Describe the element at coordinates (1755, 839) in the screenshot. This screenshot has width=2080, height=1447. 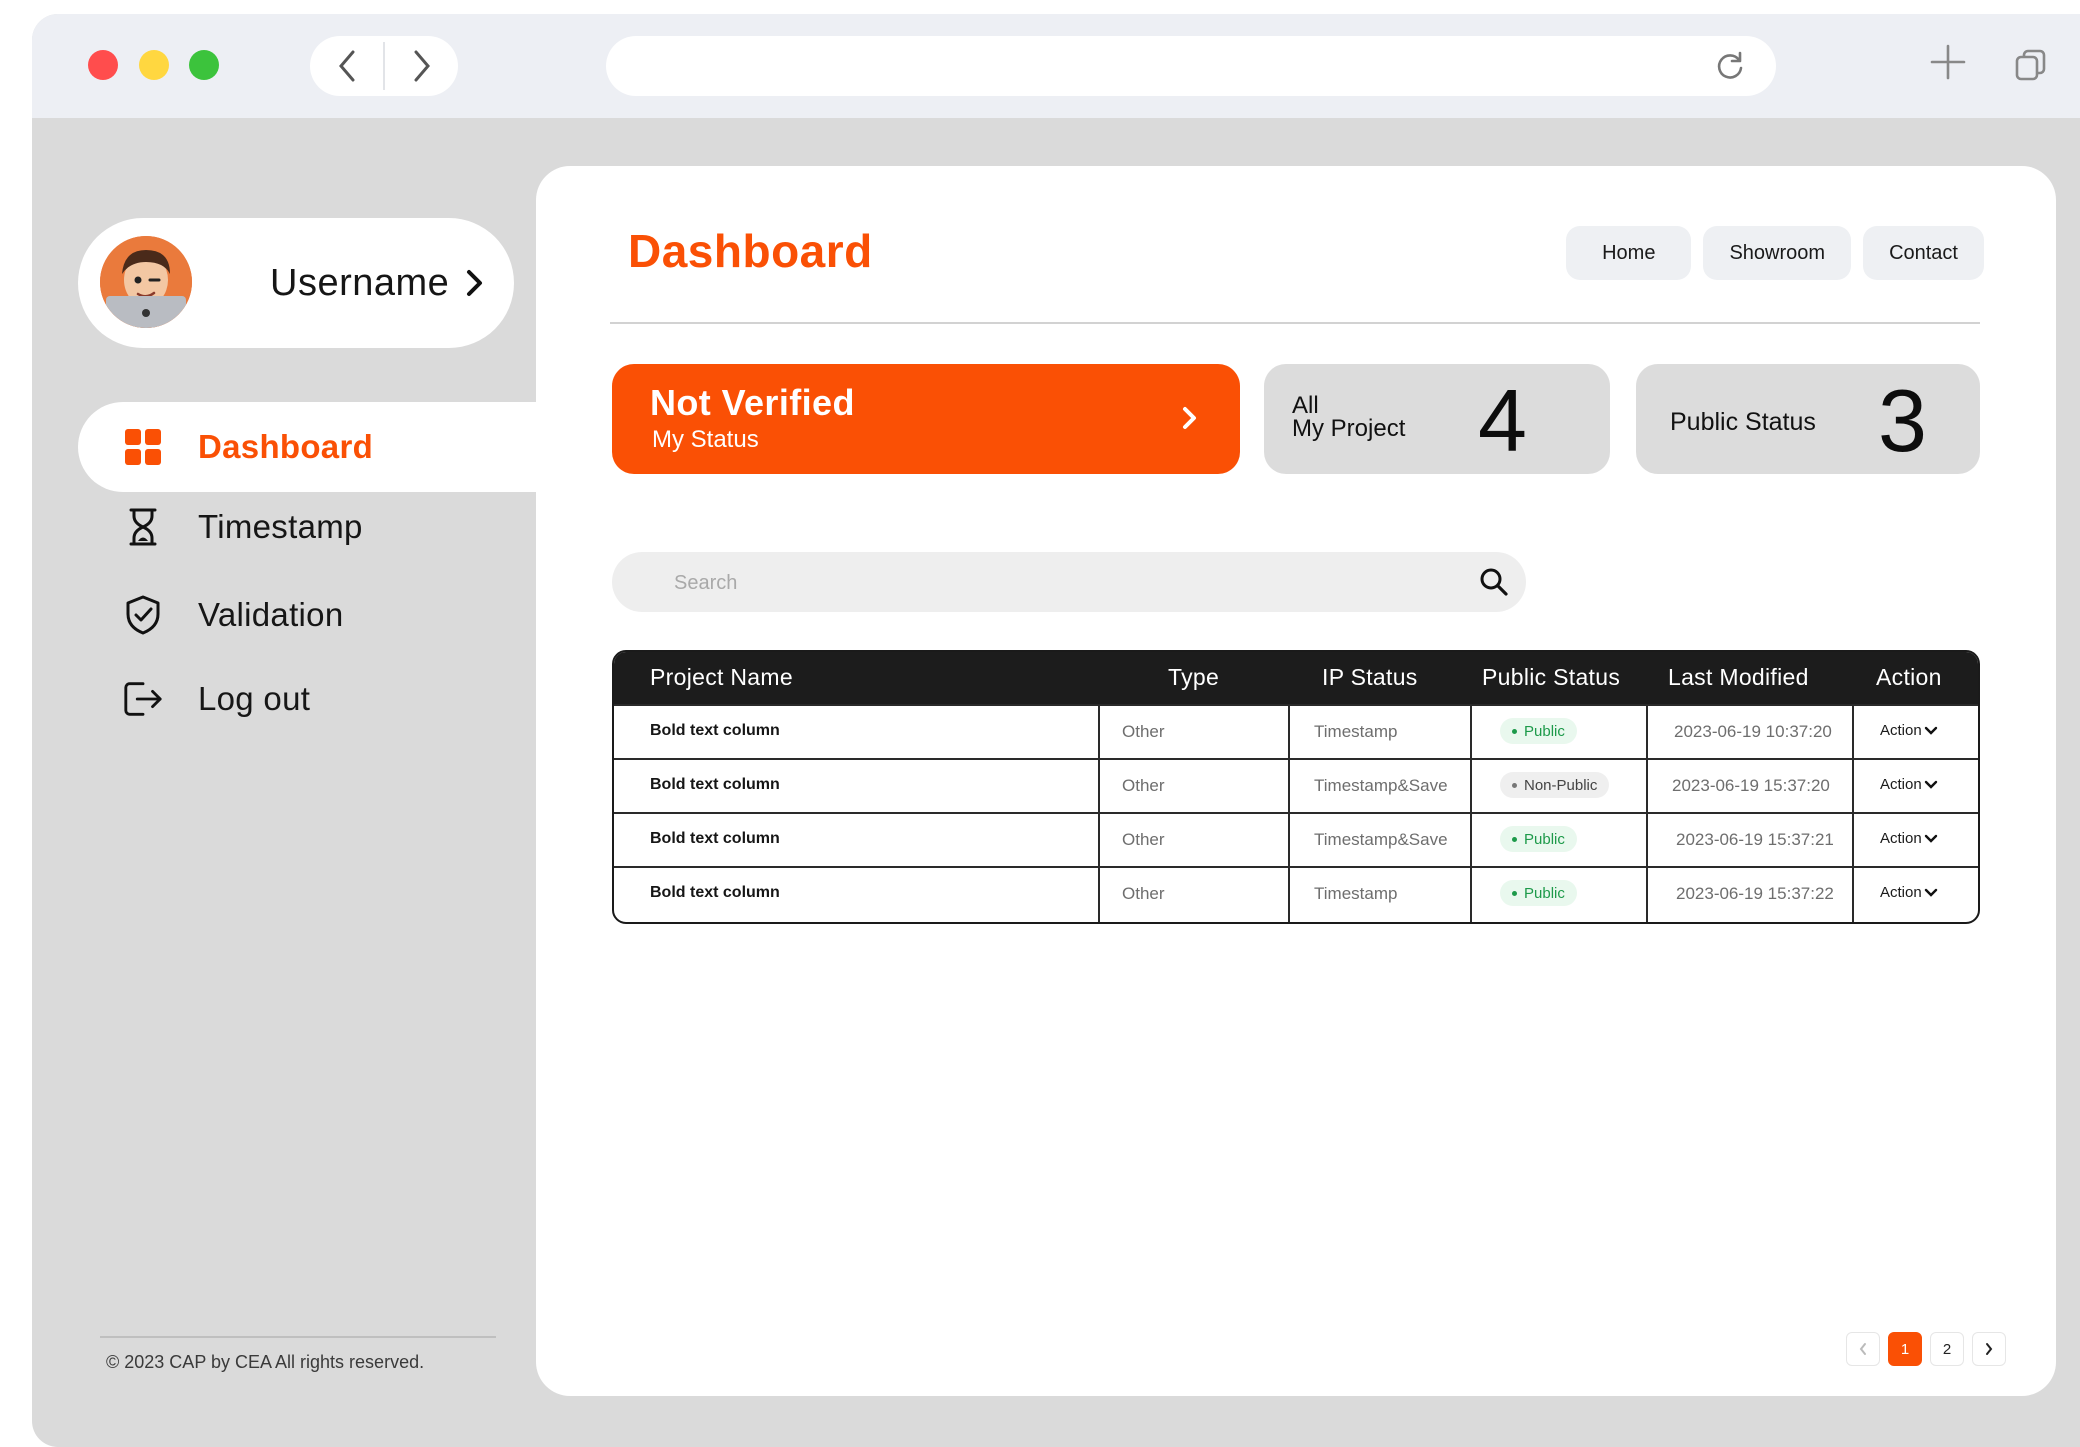
I see `cell-last-modified: 2023-06-19 15:37:21` at that location.